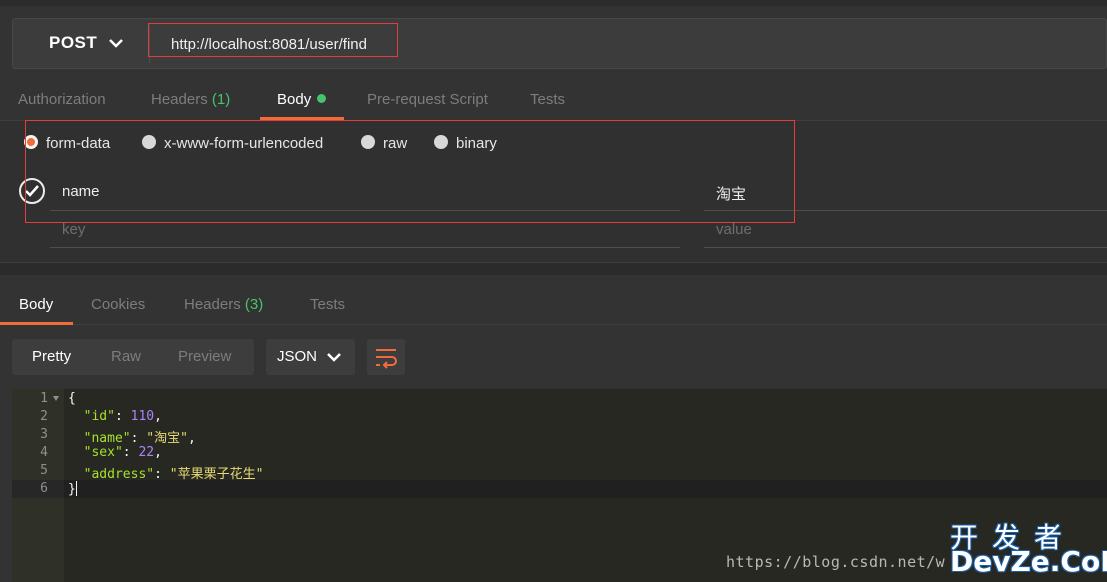 The height and width of the screenshot is (582, 1107). What do you see at coordinates (836, 562) in the screenshot?
I see `watermark-url: https://blog.csdn.net/w` at bounding box center [836, 562].